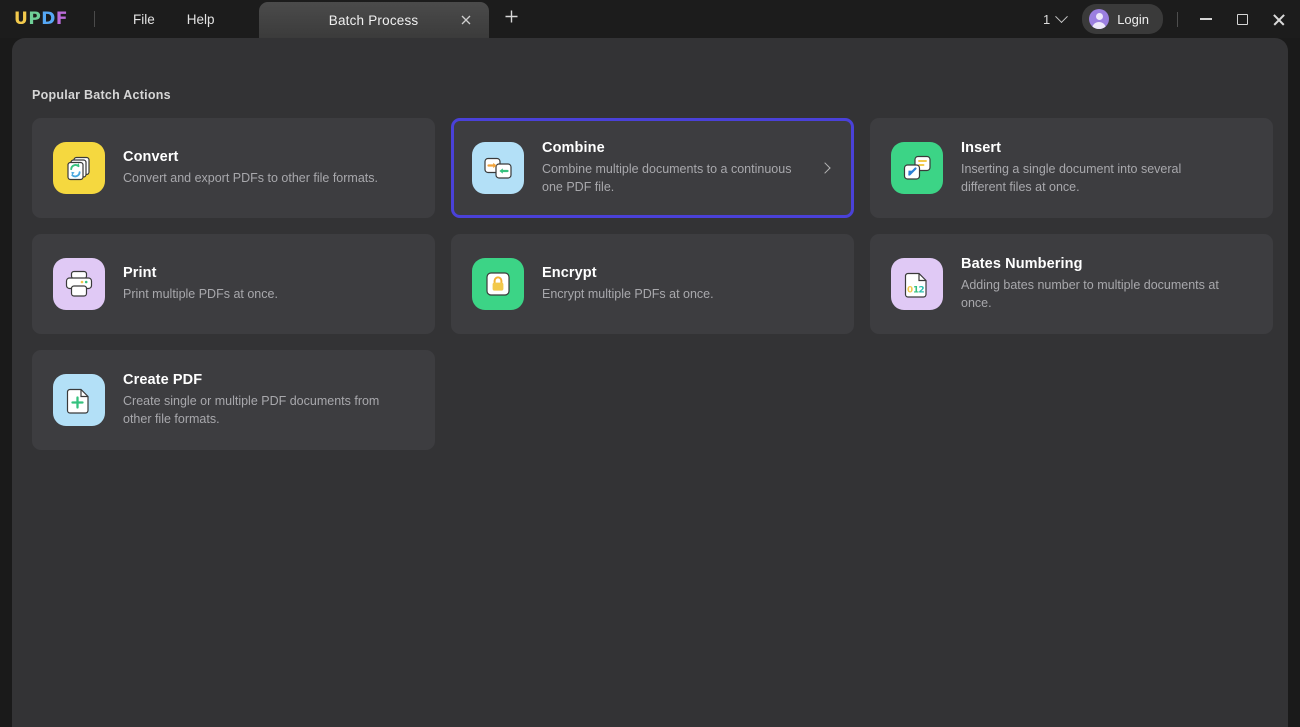 The height and width of the screenshot is (727, 1300). Describe the element at coordinates (628, 293) in the screenshot. I see `card-desc-encrypt: Encrypt multiple PDFs at once.` at that location.